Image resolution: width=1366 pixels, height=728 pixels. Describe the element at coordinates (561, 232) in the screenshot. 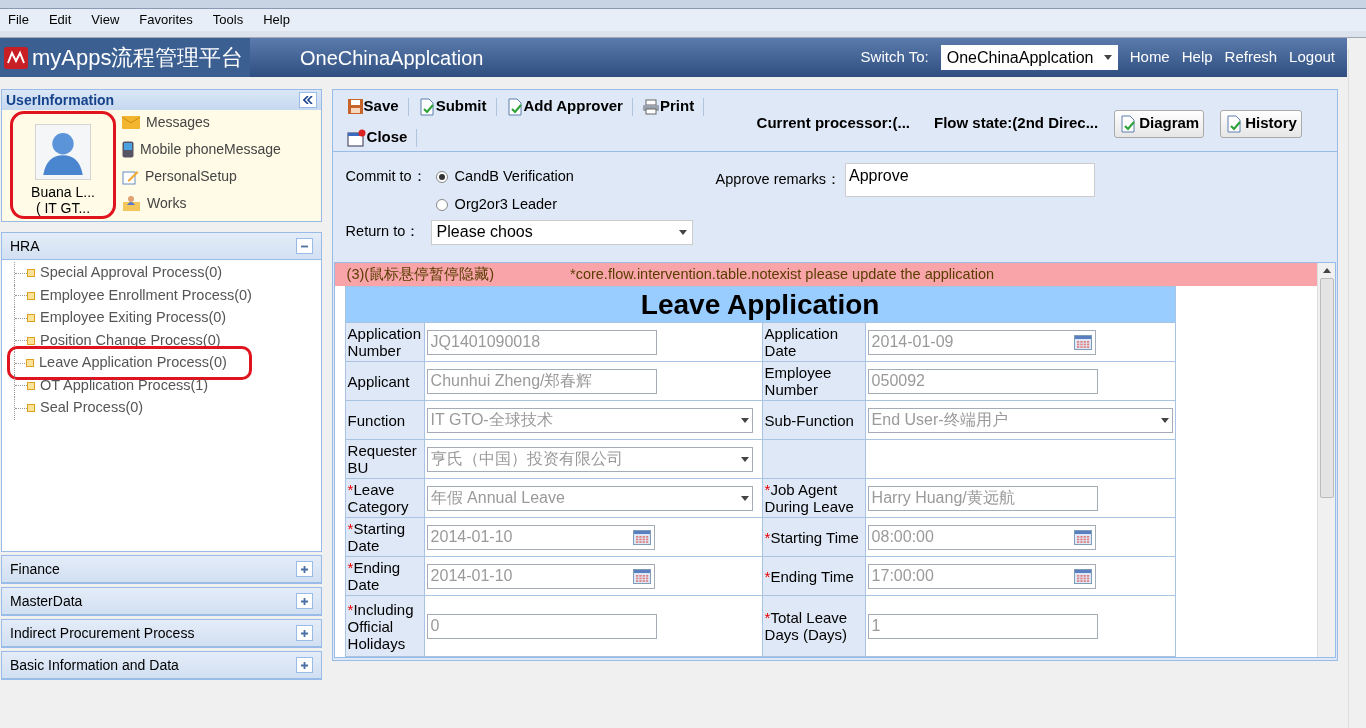

I see `return-select: Please choos` at that location.